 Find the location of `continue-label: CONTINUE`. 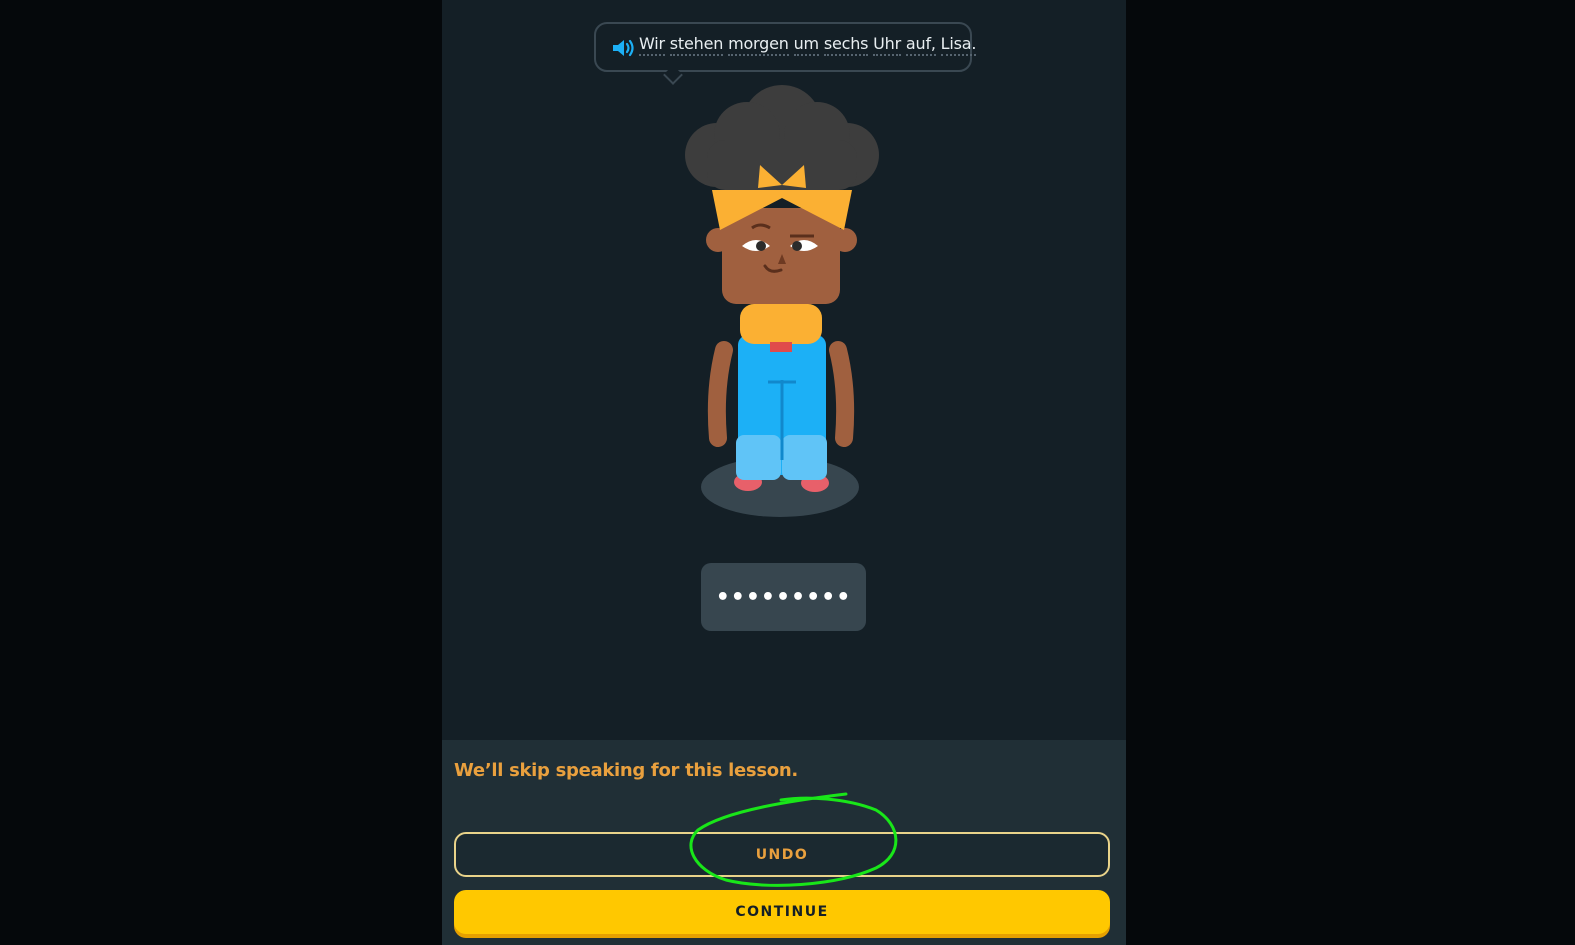

continue-label: CONTINUE is located at coordinates (782, 912).